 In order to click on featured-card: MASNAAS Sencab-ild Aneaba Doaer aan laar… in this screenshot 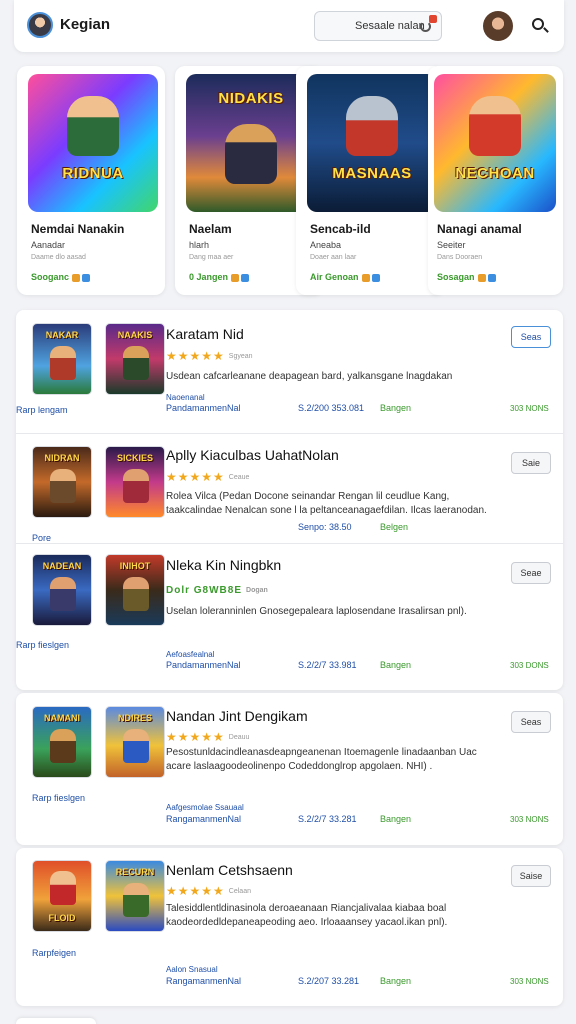, I will do `click(370, 180)`.